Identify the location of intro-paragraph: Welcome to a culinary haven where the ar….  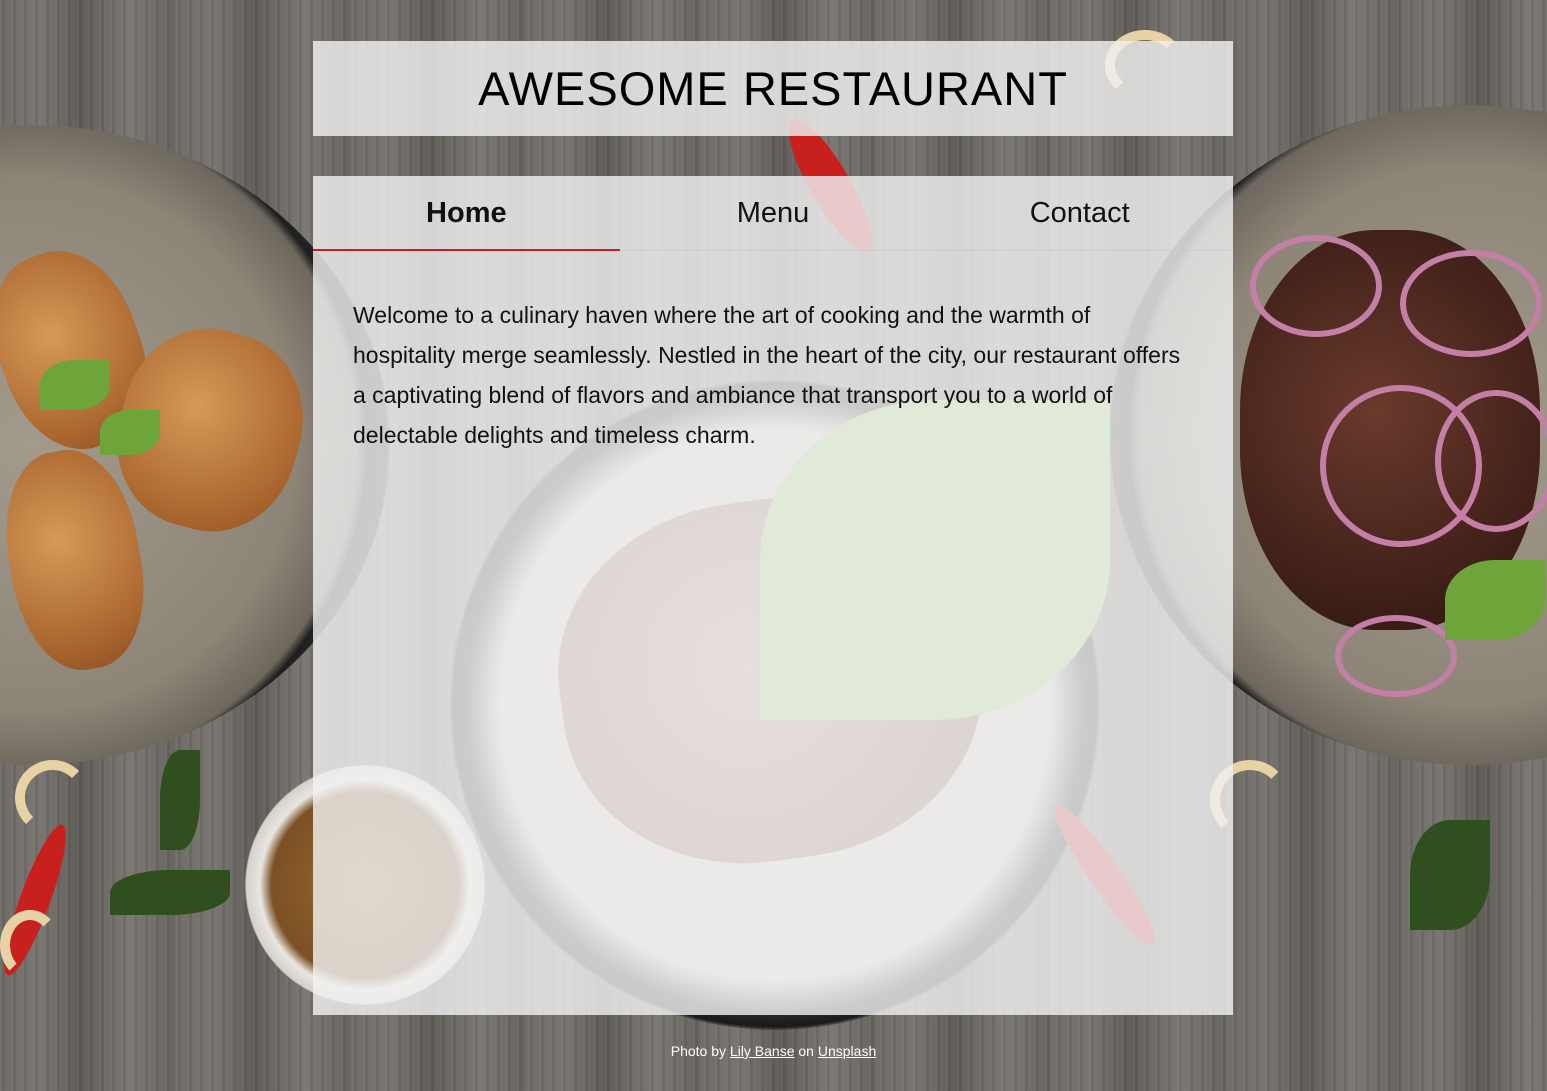
(767, 375).